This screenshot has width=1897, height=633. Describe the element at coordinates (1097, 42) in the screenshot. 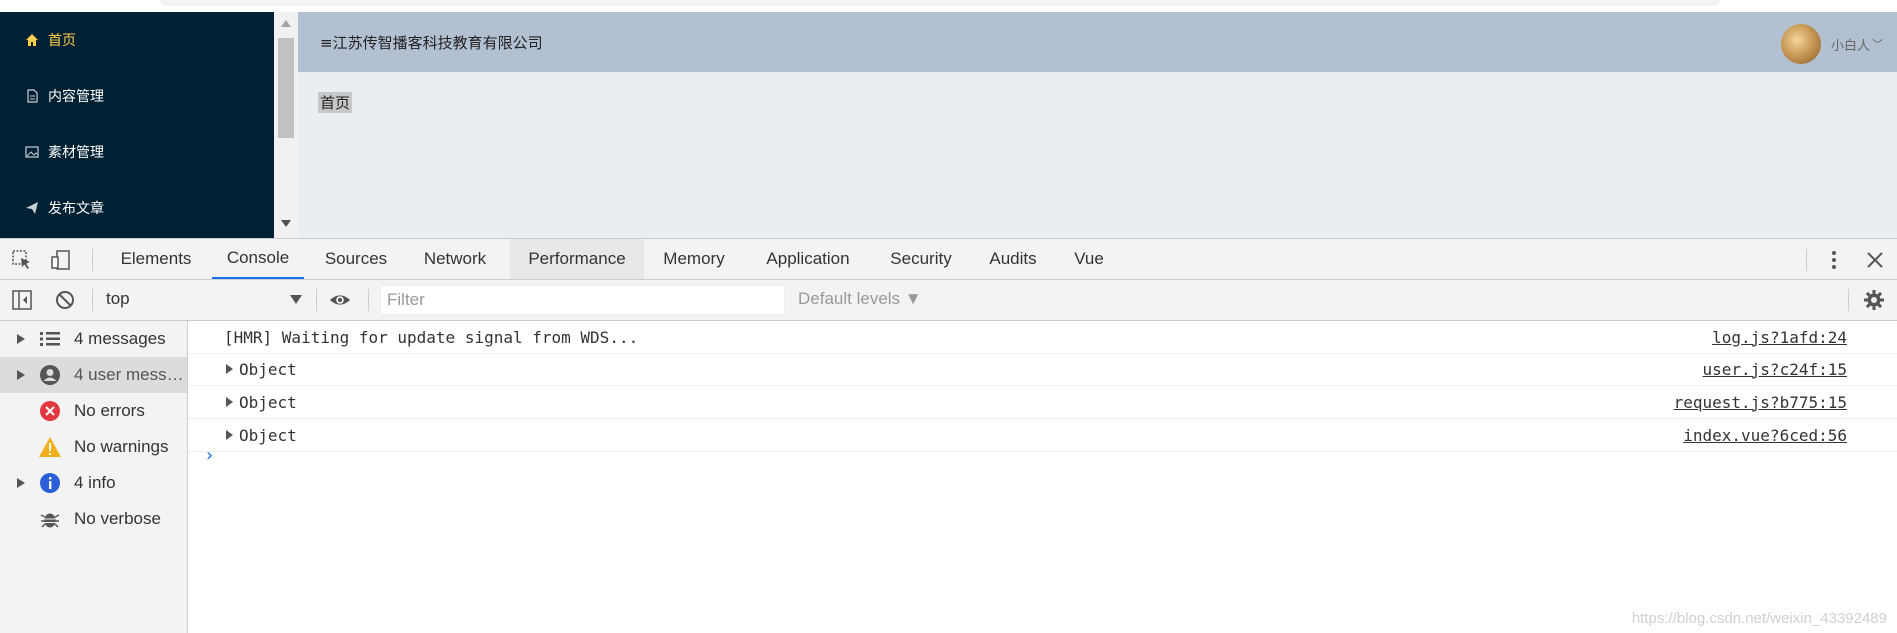

I see `app-header: ≡江苏传智播客科技教育有限公司 小白人 ﹀` at that location.